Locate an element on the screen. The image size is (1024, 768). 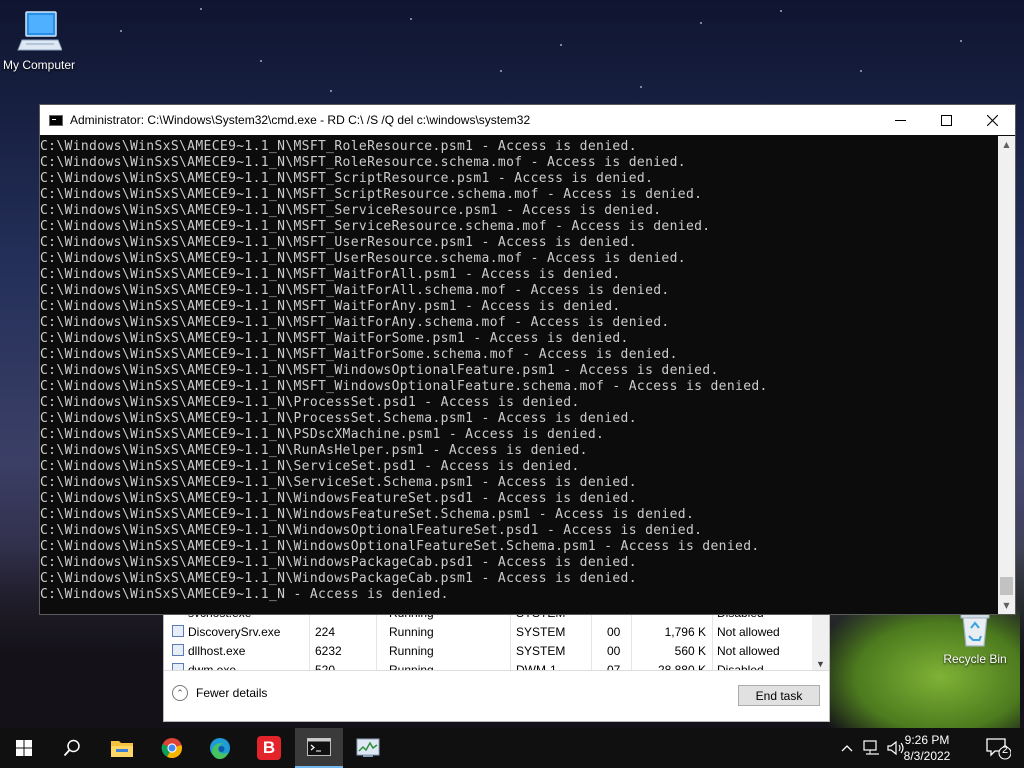
desktop-icon-recycle-bin: Recycle Bin is located at coordinates (975, 639).